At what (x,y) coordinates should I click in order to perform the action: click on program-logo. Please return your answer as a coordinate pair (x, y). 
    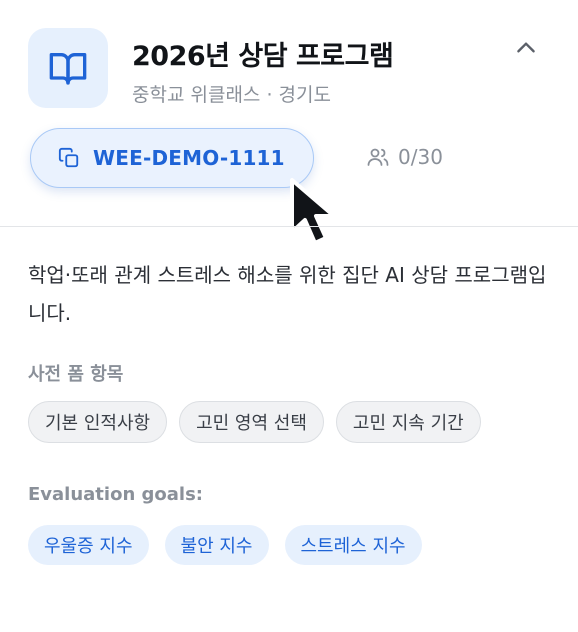
    Looking at the image, I should click on (68, 68).